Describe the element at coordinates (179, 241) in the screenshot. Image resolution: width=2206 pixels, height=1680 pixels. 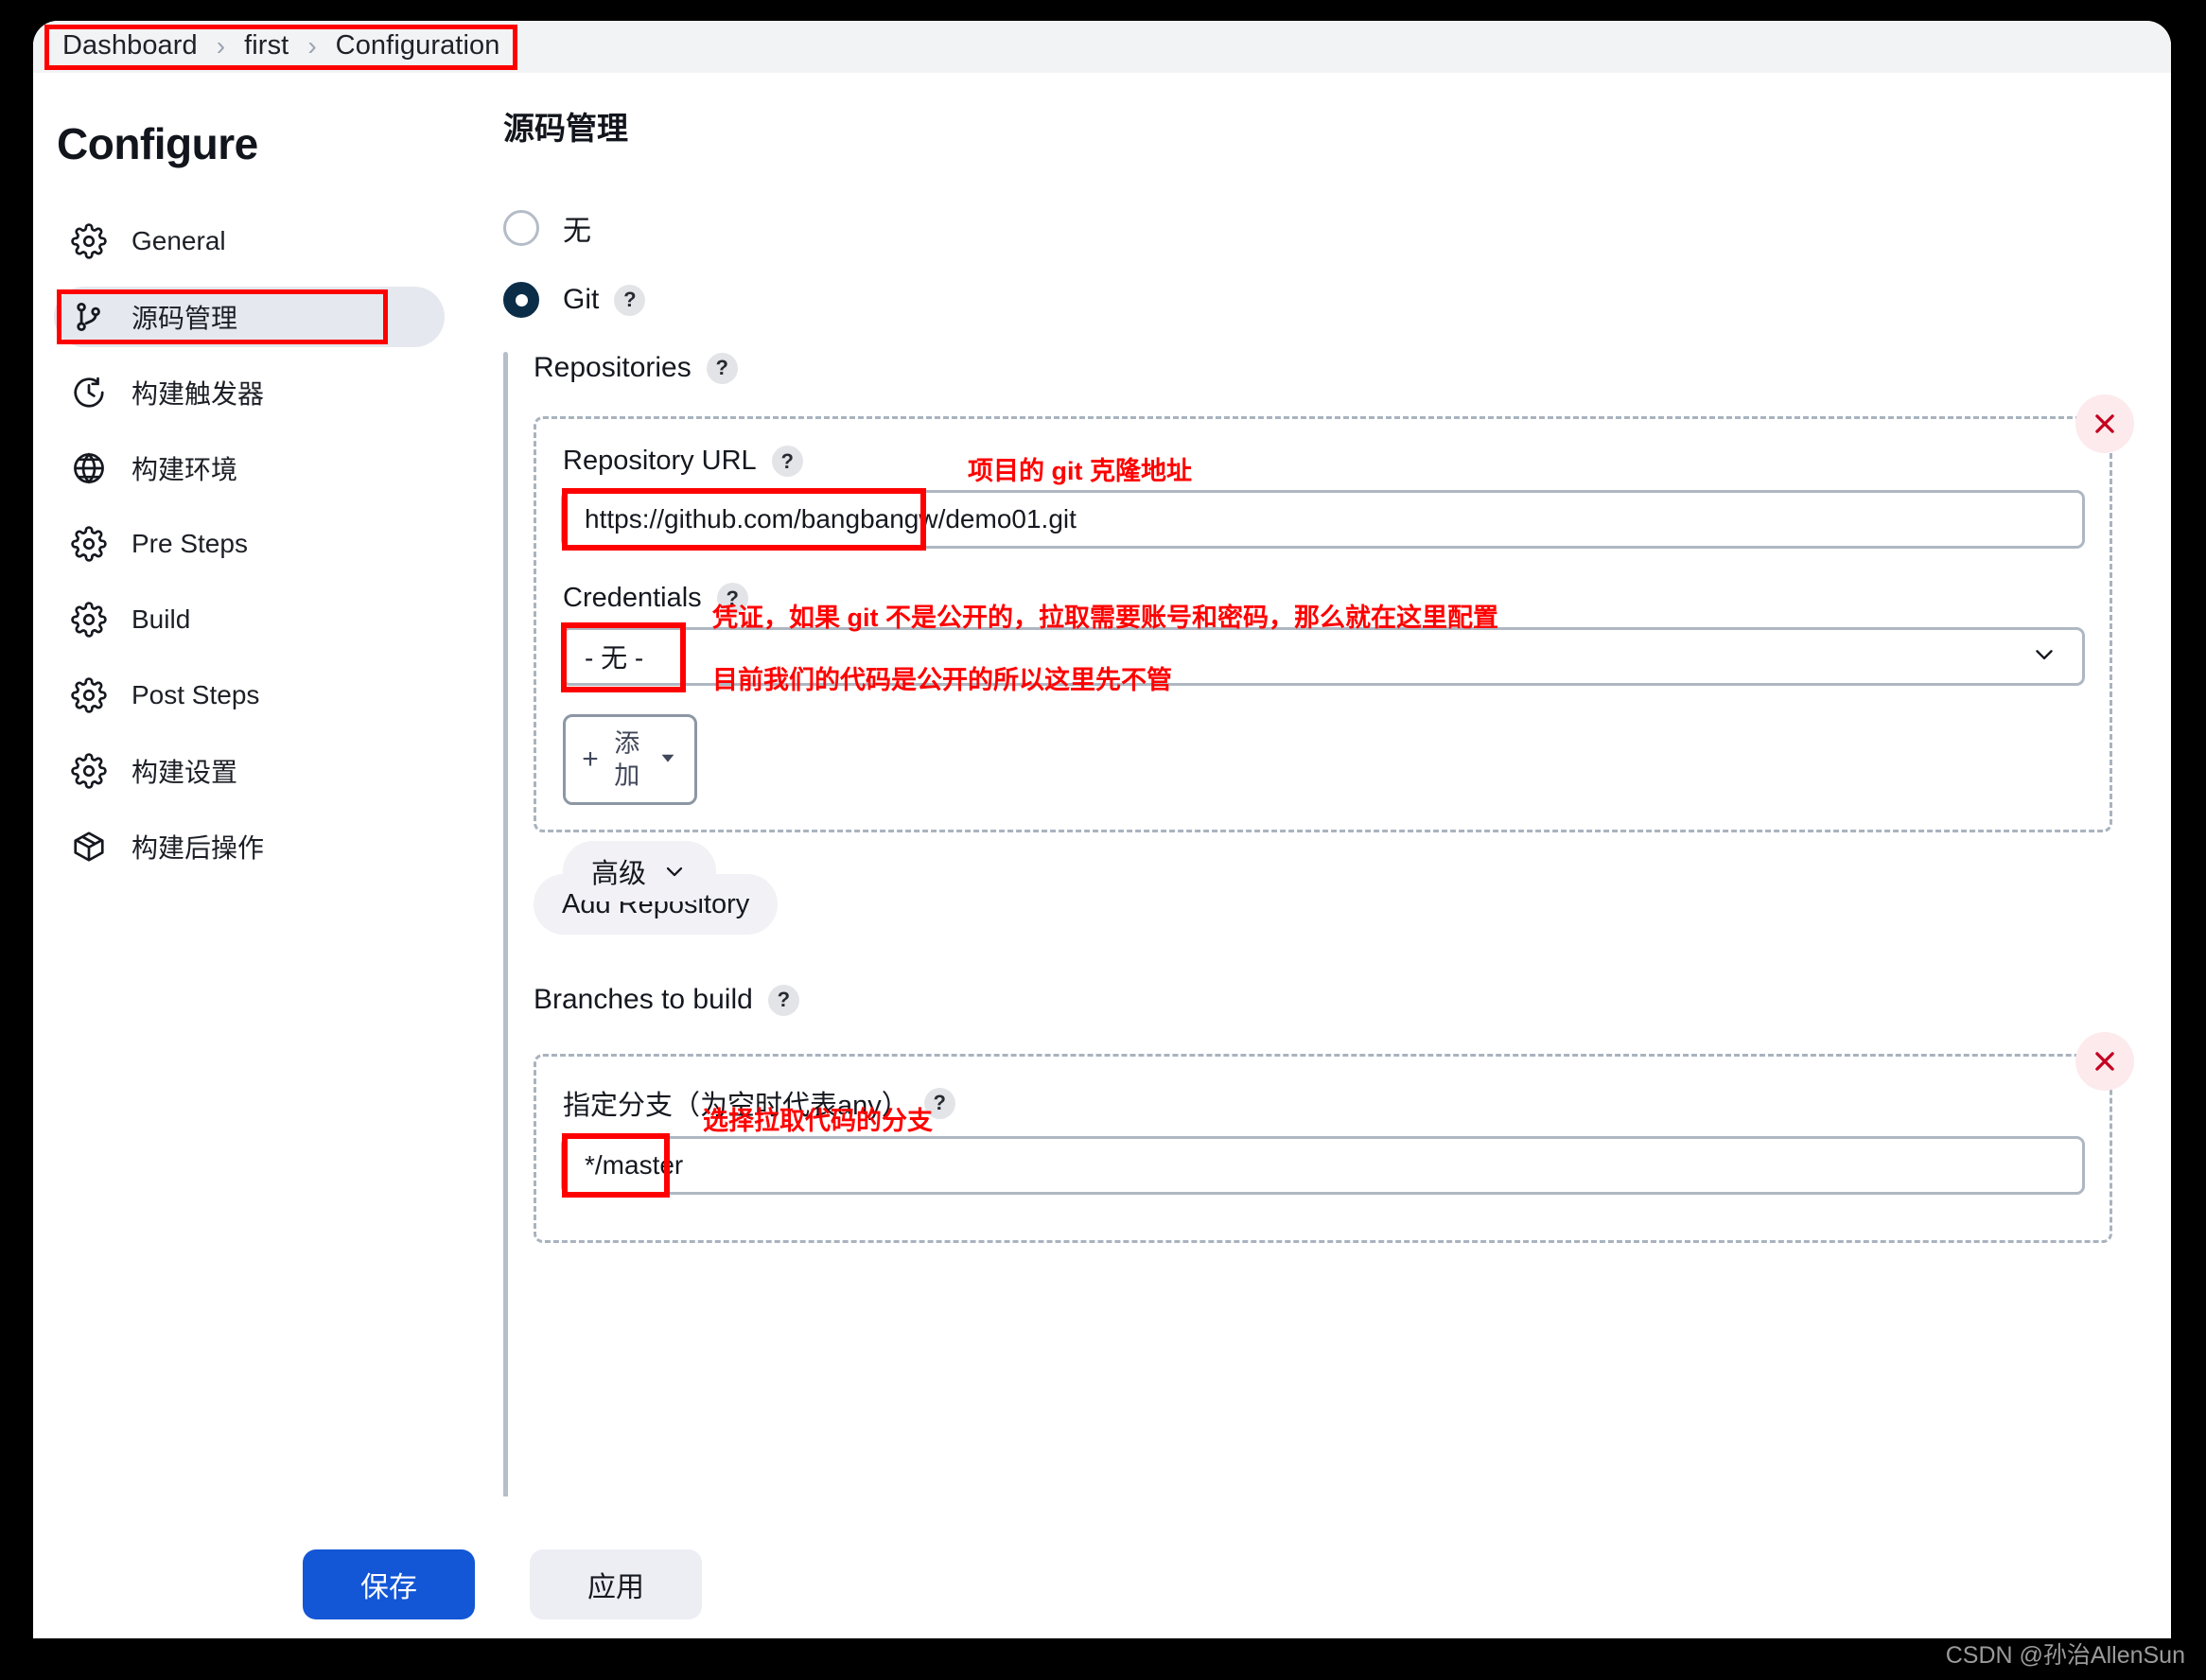
I see `sidebar-item-label: General` at that location.